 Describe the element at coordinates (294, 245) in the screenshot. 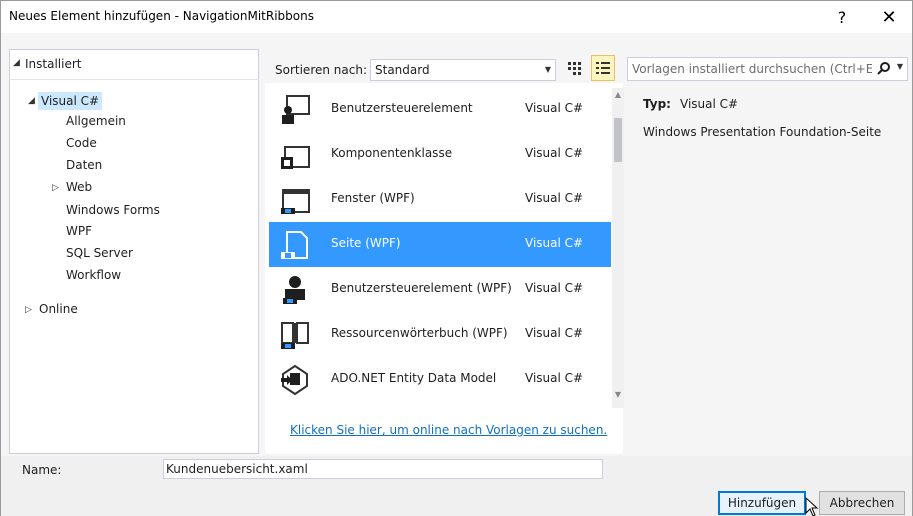

I see `wpf-page-icon` at that location.